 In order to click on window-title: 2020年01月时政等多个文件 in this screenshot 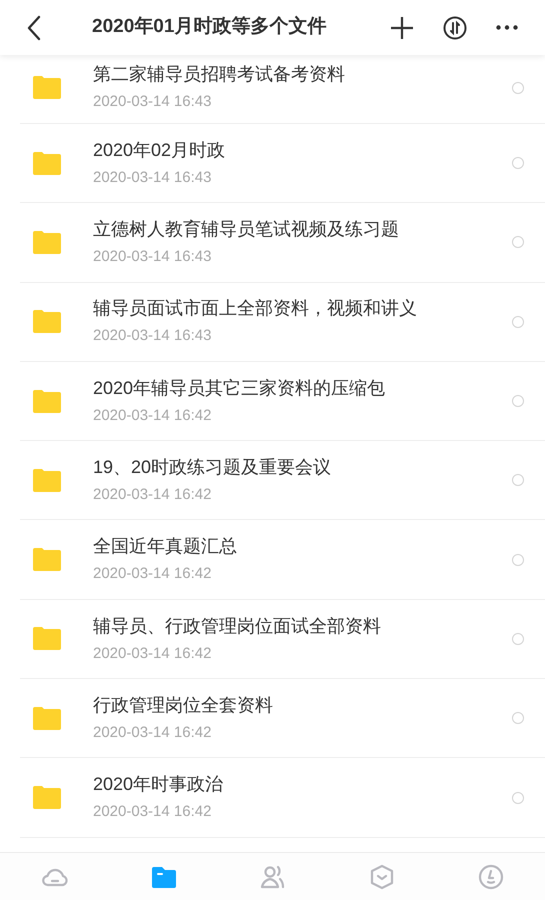, I will do `click(209, 27)`.